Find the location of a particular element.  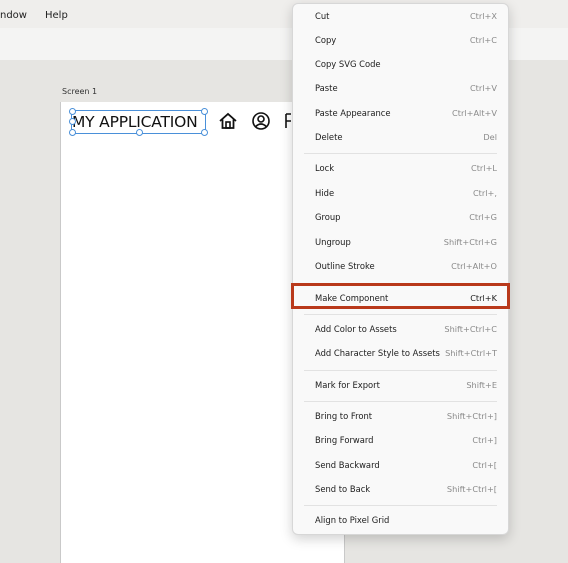

menu-item-label: Paste is located at coordinates (326, 88).